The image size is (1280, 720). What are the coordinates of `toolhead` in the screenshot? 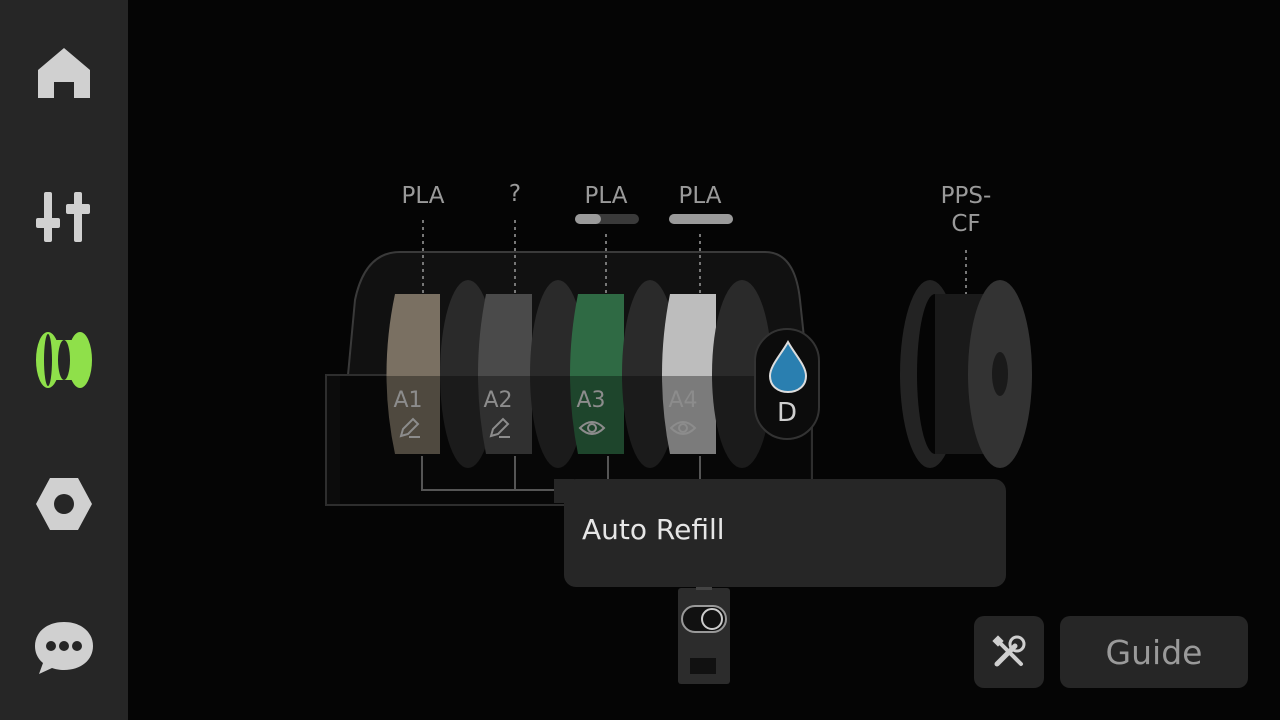 It's located at (704, 634).